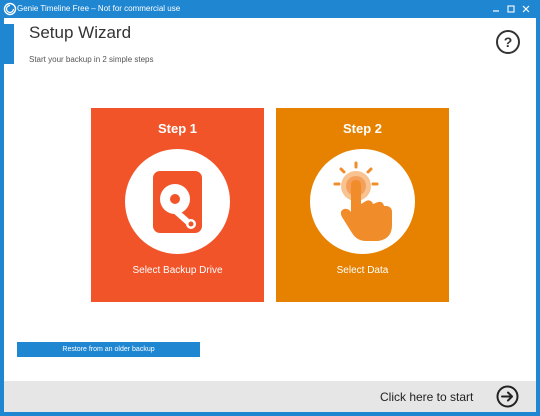 The height and width of the screenshot is (416, 540). What do you see at coordinates (426, 397) in the screenshot?
I see `start-link: Click here to start` at bounding box center [426, 397].